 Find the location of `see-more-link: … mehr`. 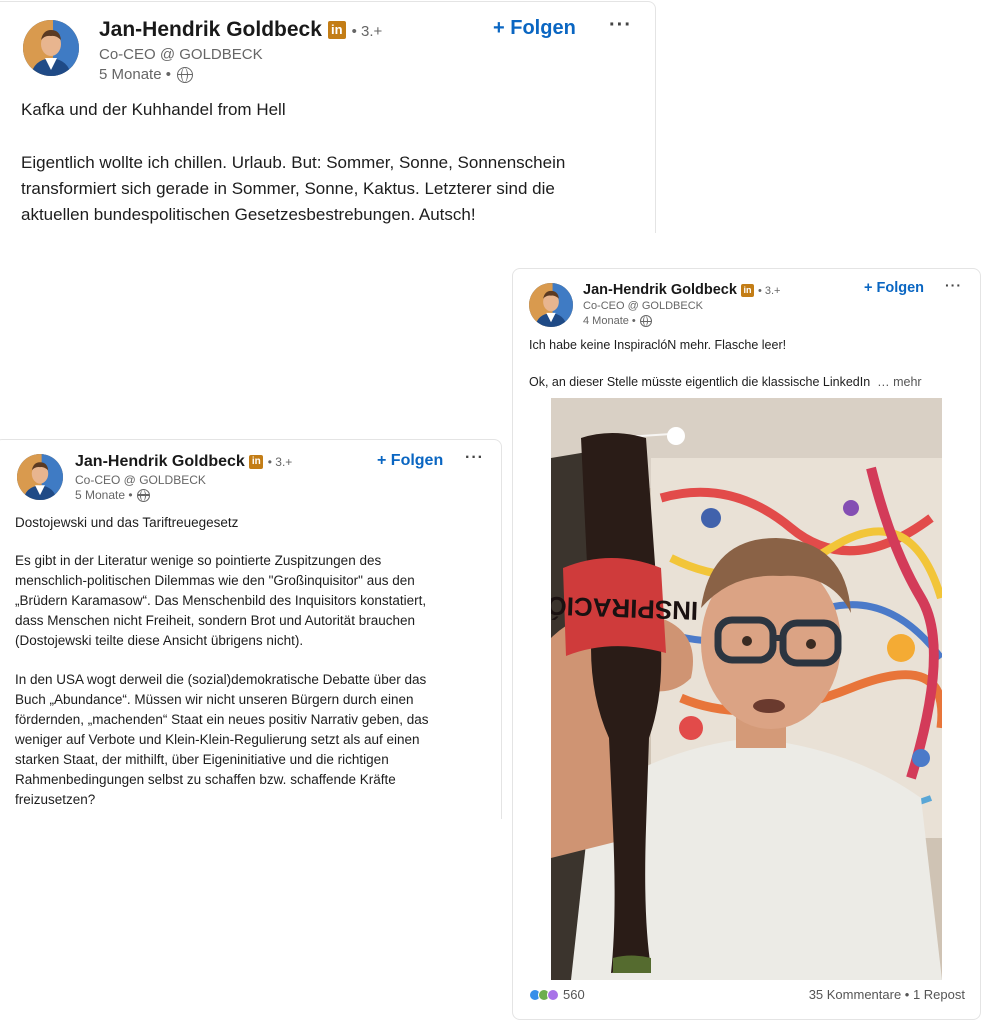

see-more-link: … mehr is located at coordinates (899, 382).